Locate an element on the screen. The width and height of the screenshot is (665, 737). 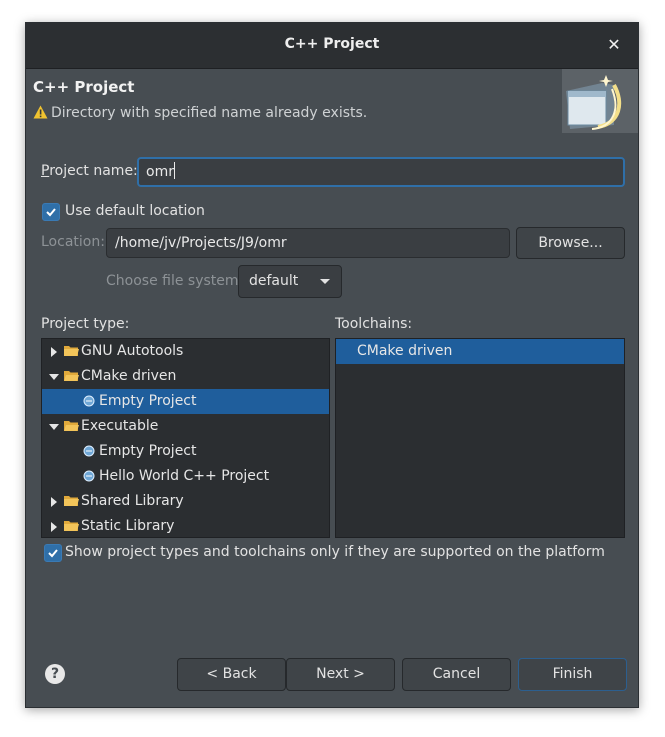
file-system-select: default is located at coordinates (290, 281).